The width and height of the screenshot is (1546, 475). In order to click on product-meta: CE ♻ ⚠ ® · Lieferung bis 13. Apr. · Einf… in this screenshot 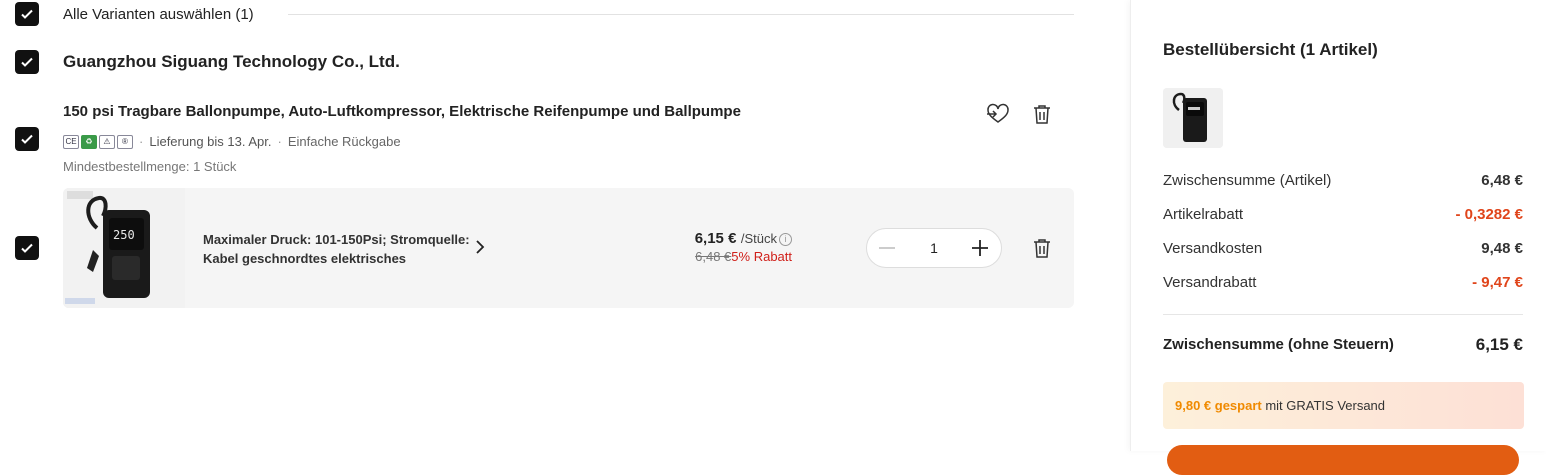, I will do `click(232, 141)`.